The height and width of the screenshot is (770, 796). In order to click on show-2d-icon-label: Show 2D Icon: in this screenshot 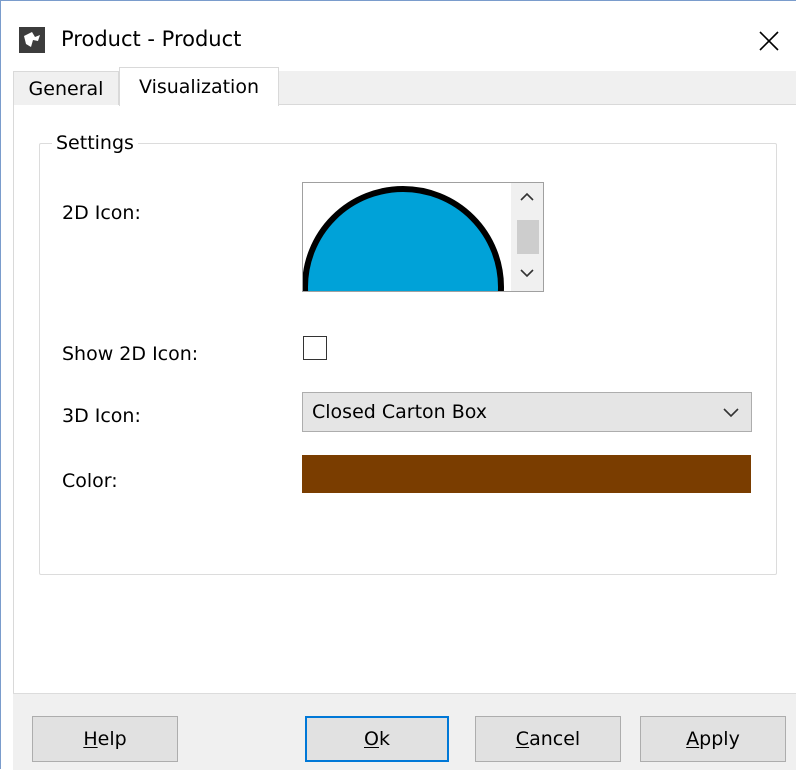, I will do `click(130, 354)`.